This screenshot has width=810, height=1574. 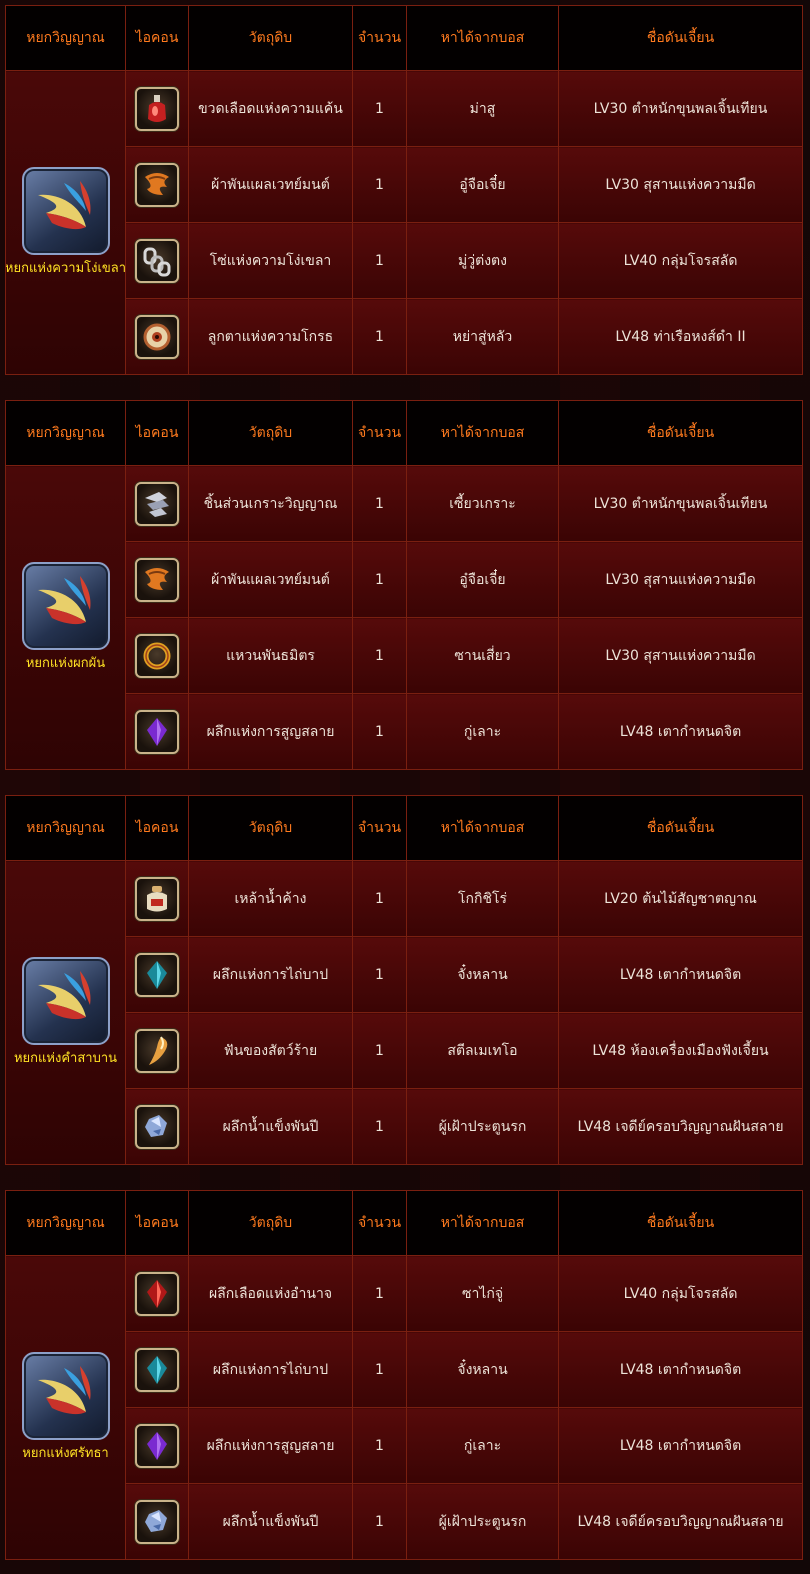 What do you see at coordinates (680, 898) in the screenshot?
I see `item-dungeon: LV20 ต้นไม้สัญชาตญาณ` at bounding box center [680, 898].